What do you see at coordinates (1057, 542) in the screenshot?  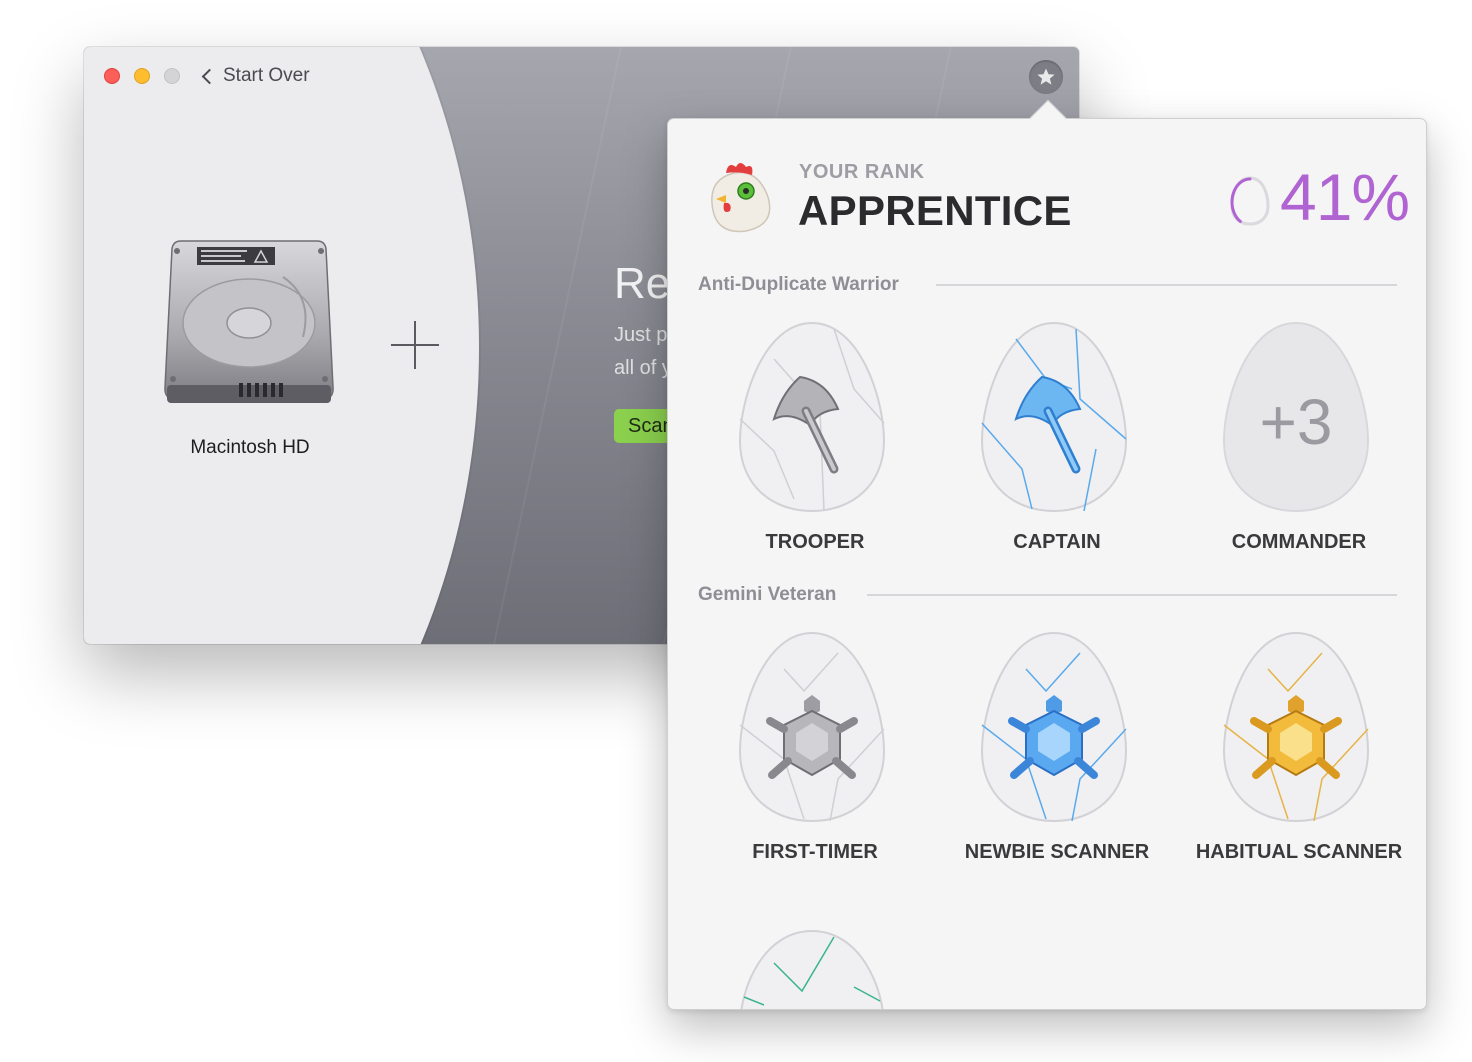 I see `badge-name: CAPTAIN` at bounding box center [1057, 542].